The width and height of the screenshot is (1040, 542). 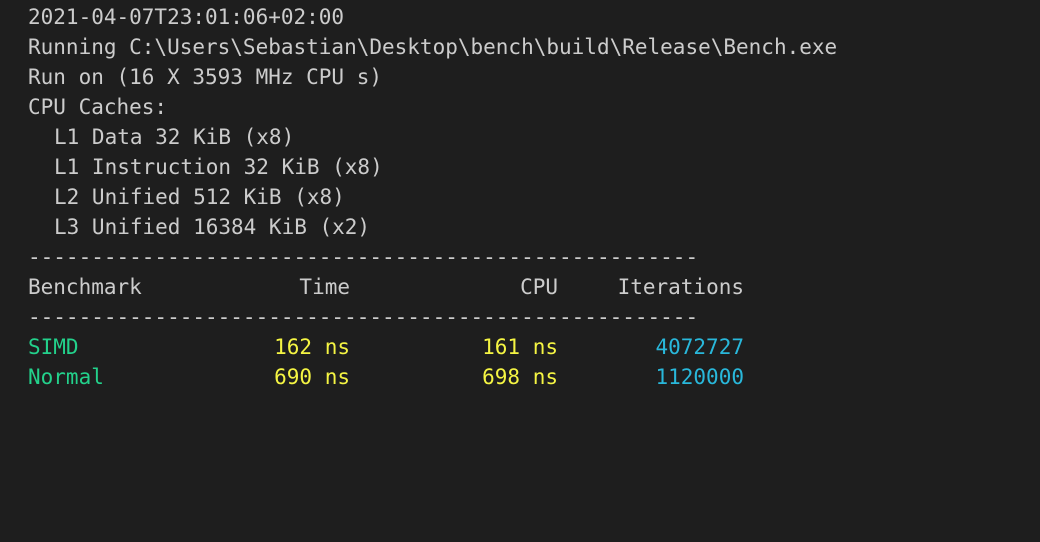 I want to click on benchmark-name: Normal, so click(x=66, y=377).